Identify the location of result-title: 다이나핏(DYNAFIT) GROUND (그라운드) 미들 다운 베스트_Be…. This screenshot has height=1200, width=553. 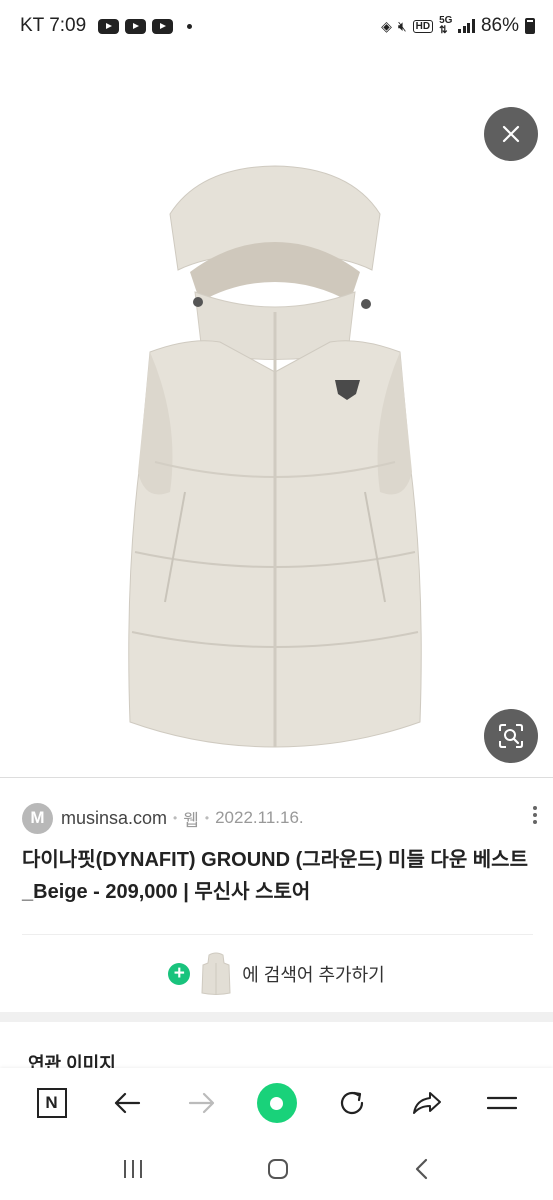
(277, 876).